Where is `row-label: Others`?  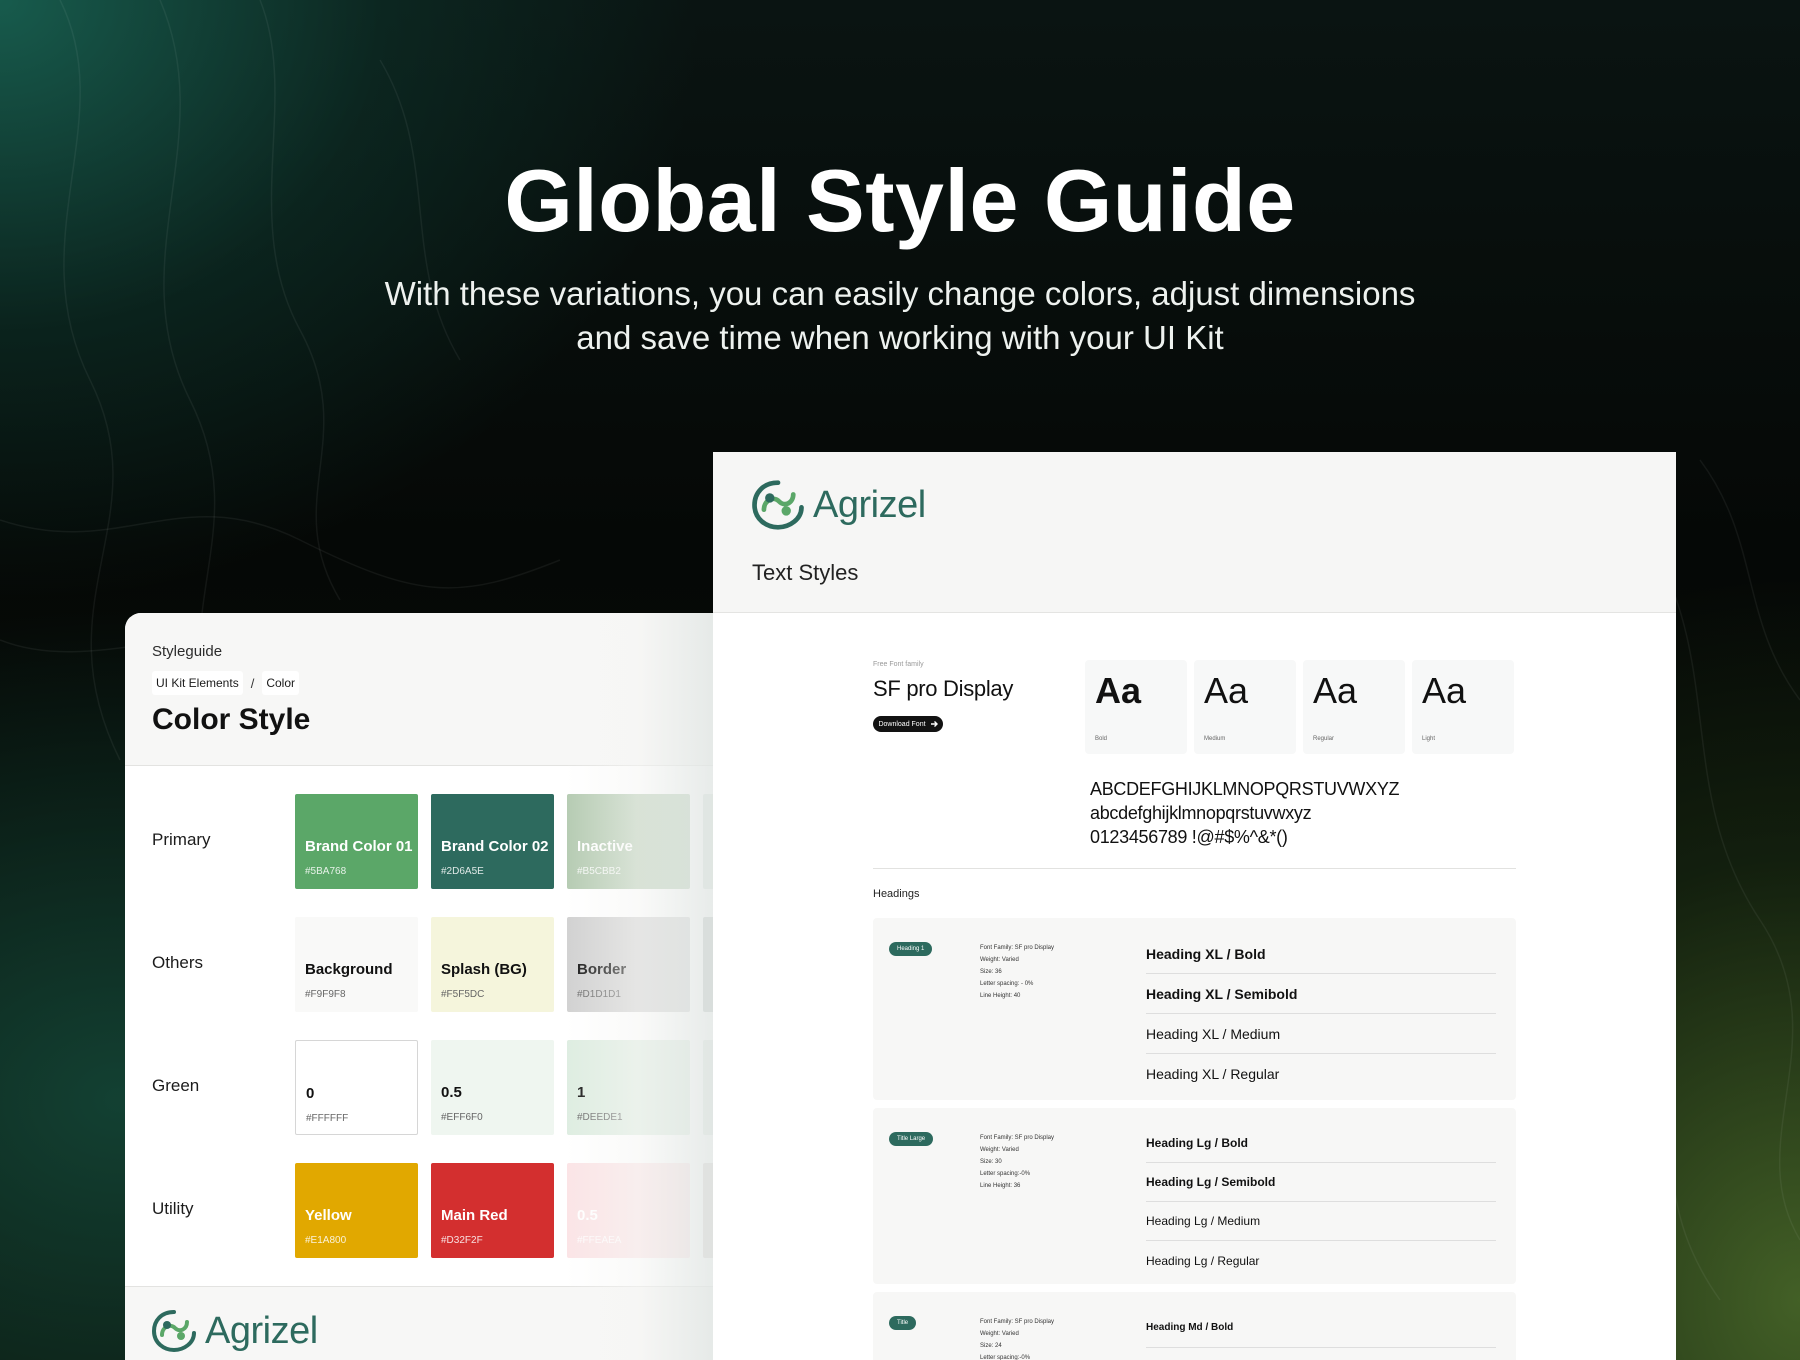 row-label: Others is located at coordinates (178, 962).